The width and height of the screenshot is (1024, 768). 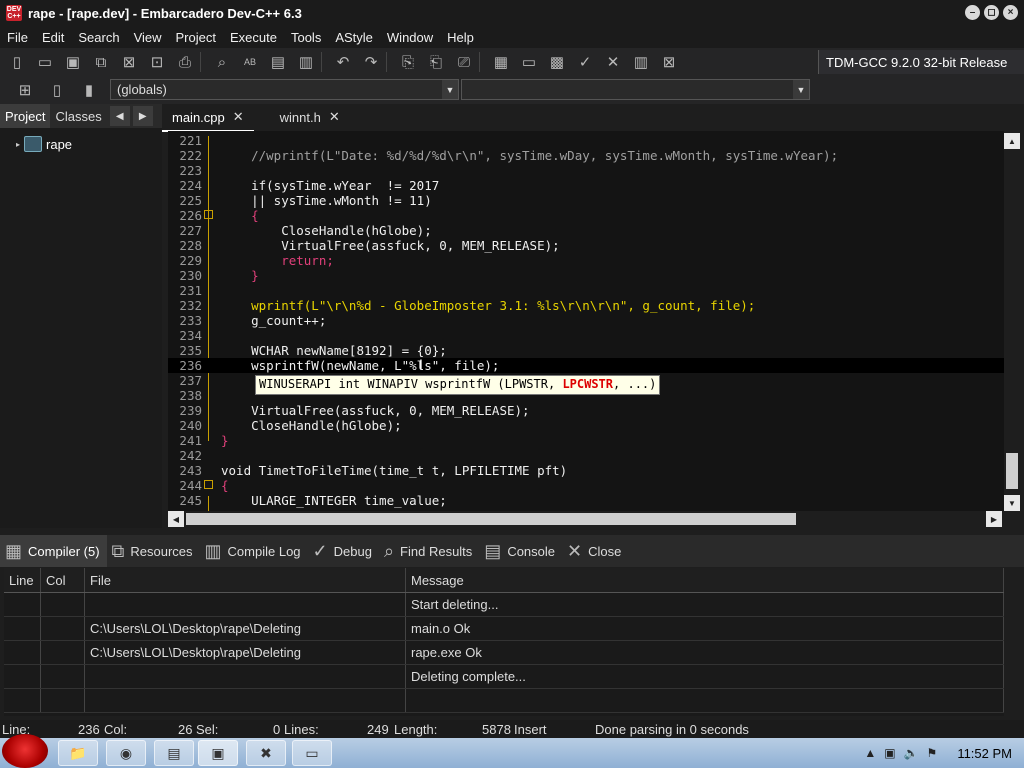 What do you see at coordinates (310, 117) in the screenshot?
I see `tab-winnt-h: winnt.h ✕` at bounding box center [310, 117].